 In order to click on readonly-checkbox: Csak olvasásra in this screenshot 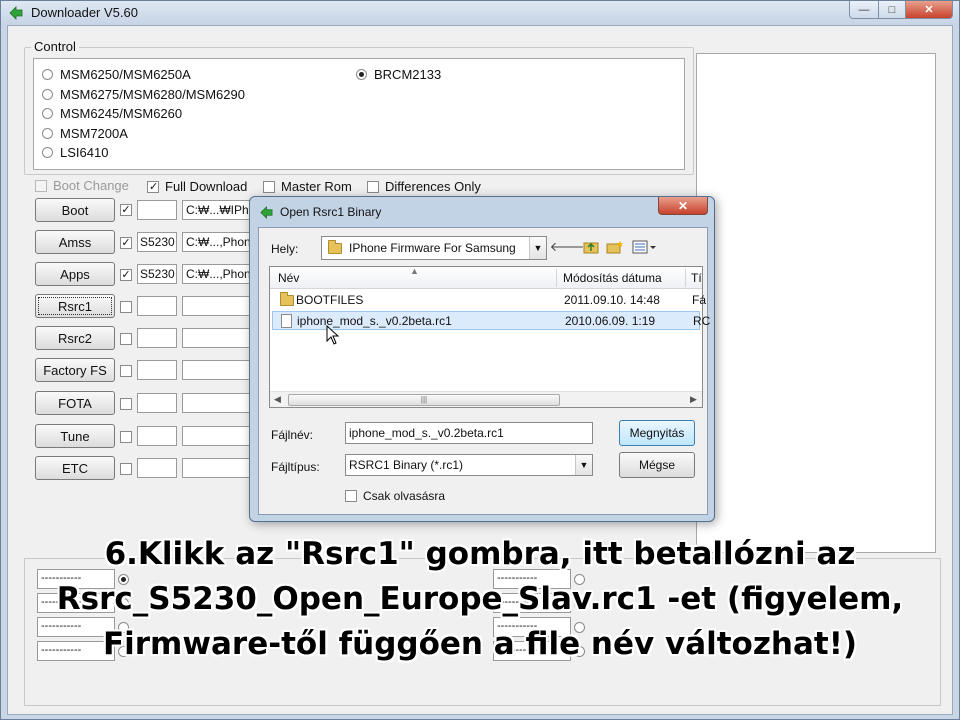, I will do `click(395, 496)`.